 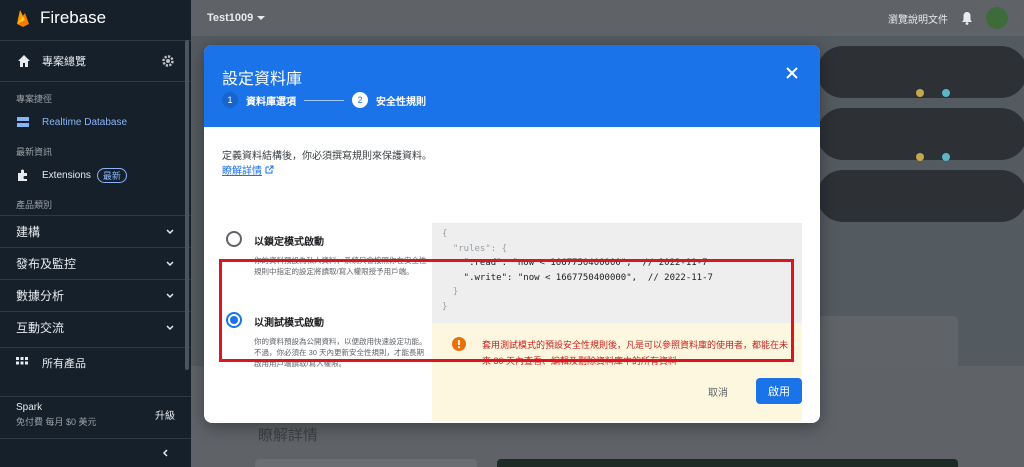 I want to click on section-categories: 產品類別, so click(x=34, y=205).